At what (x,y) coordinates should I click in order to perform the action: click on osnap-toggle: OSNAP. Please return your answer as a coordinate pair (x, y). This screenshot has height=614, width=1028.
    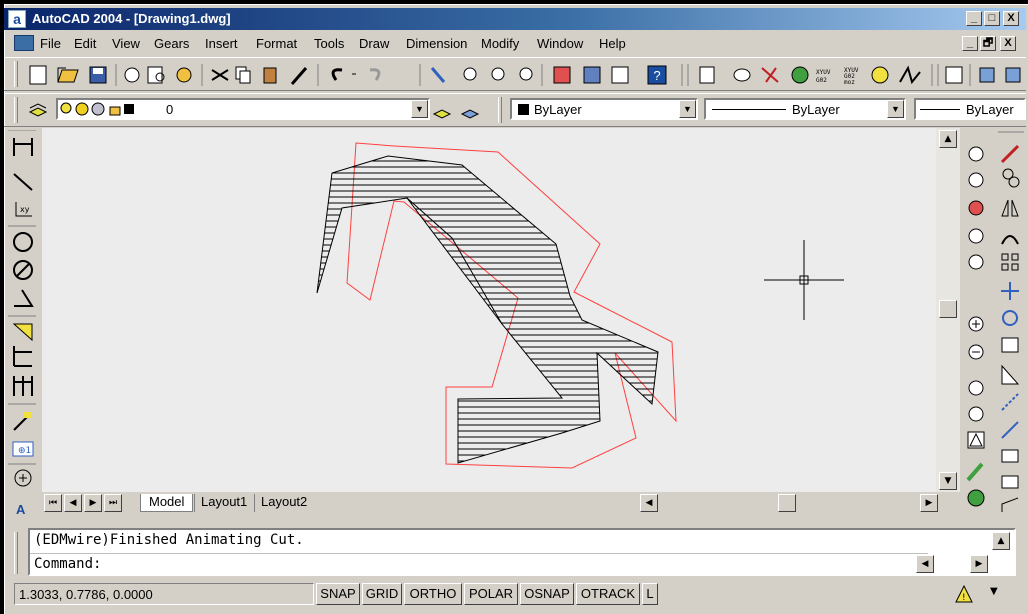
    Looking at the image, I should click on (547, 594).